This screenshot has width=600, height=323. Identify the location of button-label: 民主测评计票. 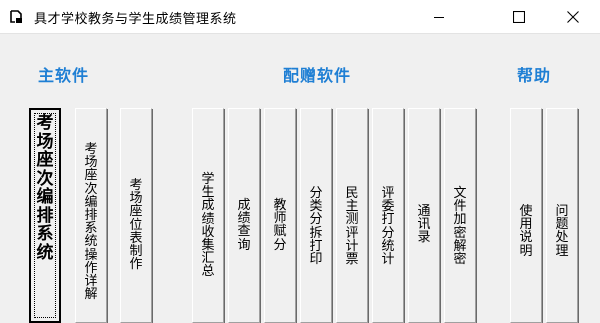
(352, 227).